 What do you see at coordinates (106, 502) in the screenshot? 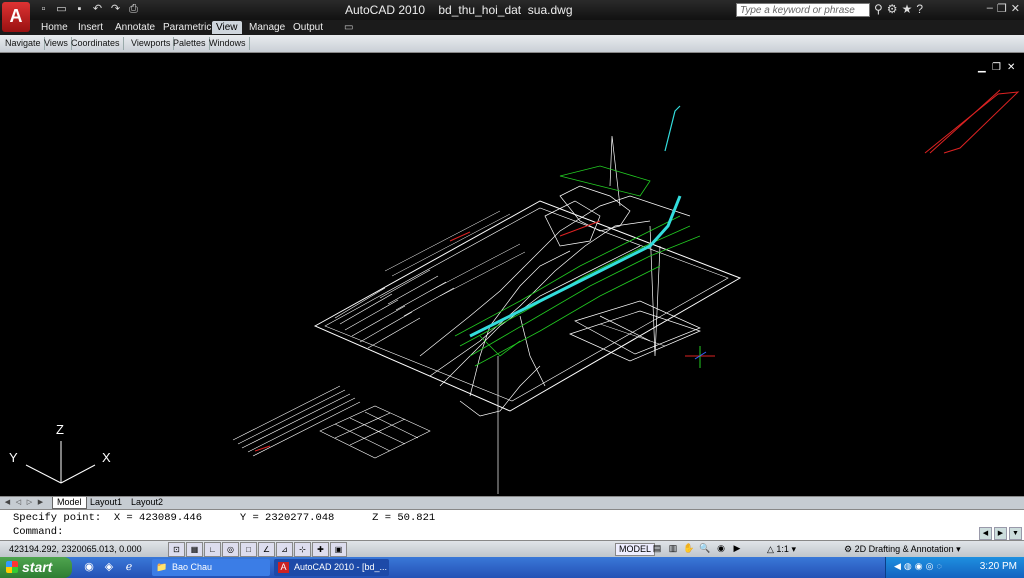
I see `layout-tab-layout1: Layout1` at bounding box center [106, 502].